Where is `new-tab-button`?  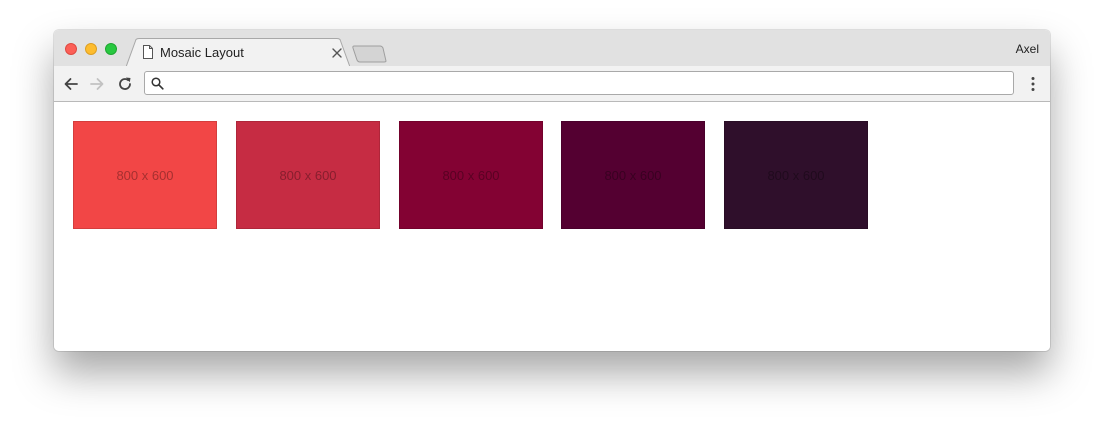 new-tab-button is located at coordinates (370, 54).